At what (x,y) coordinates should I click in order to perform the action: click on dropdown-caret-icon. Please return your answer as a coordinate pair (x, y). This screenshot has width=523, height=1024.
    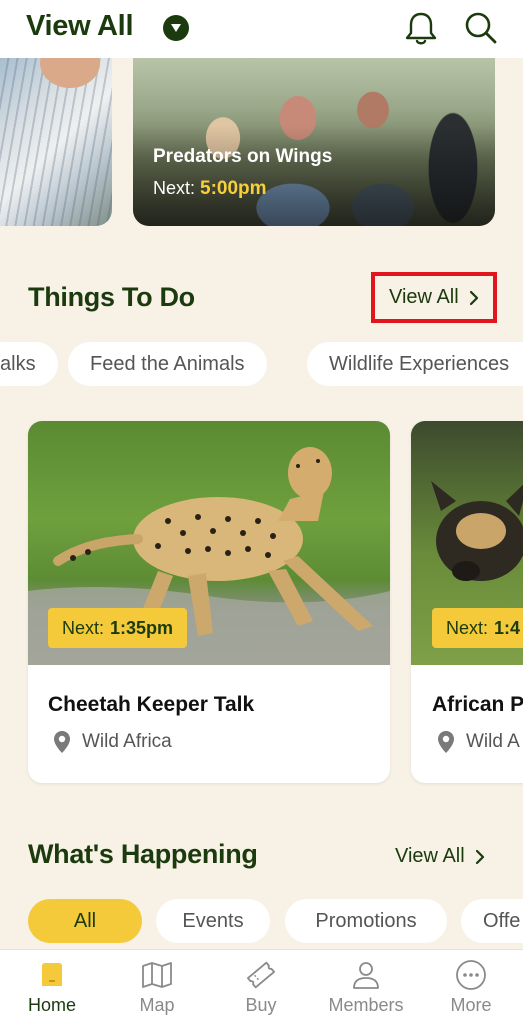
    Looking at the image, I should click on (176, 28).